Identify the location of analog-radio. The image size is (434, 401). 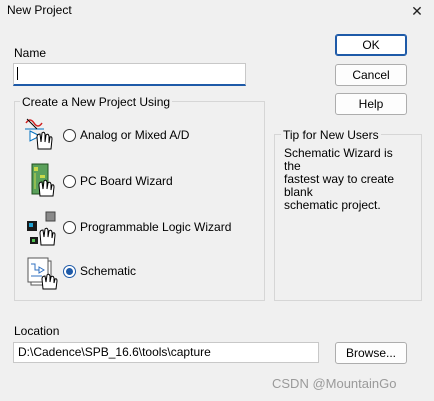
(69, 135).